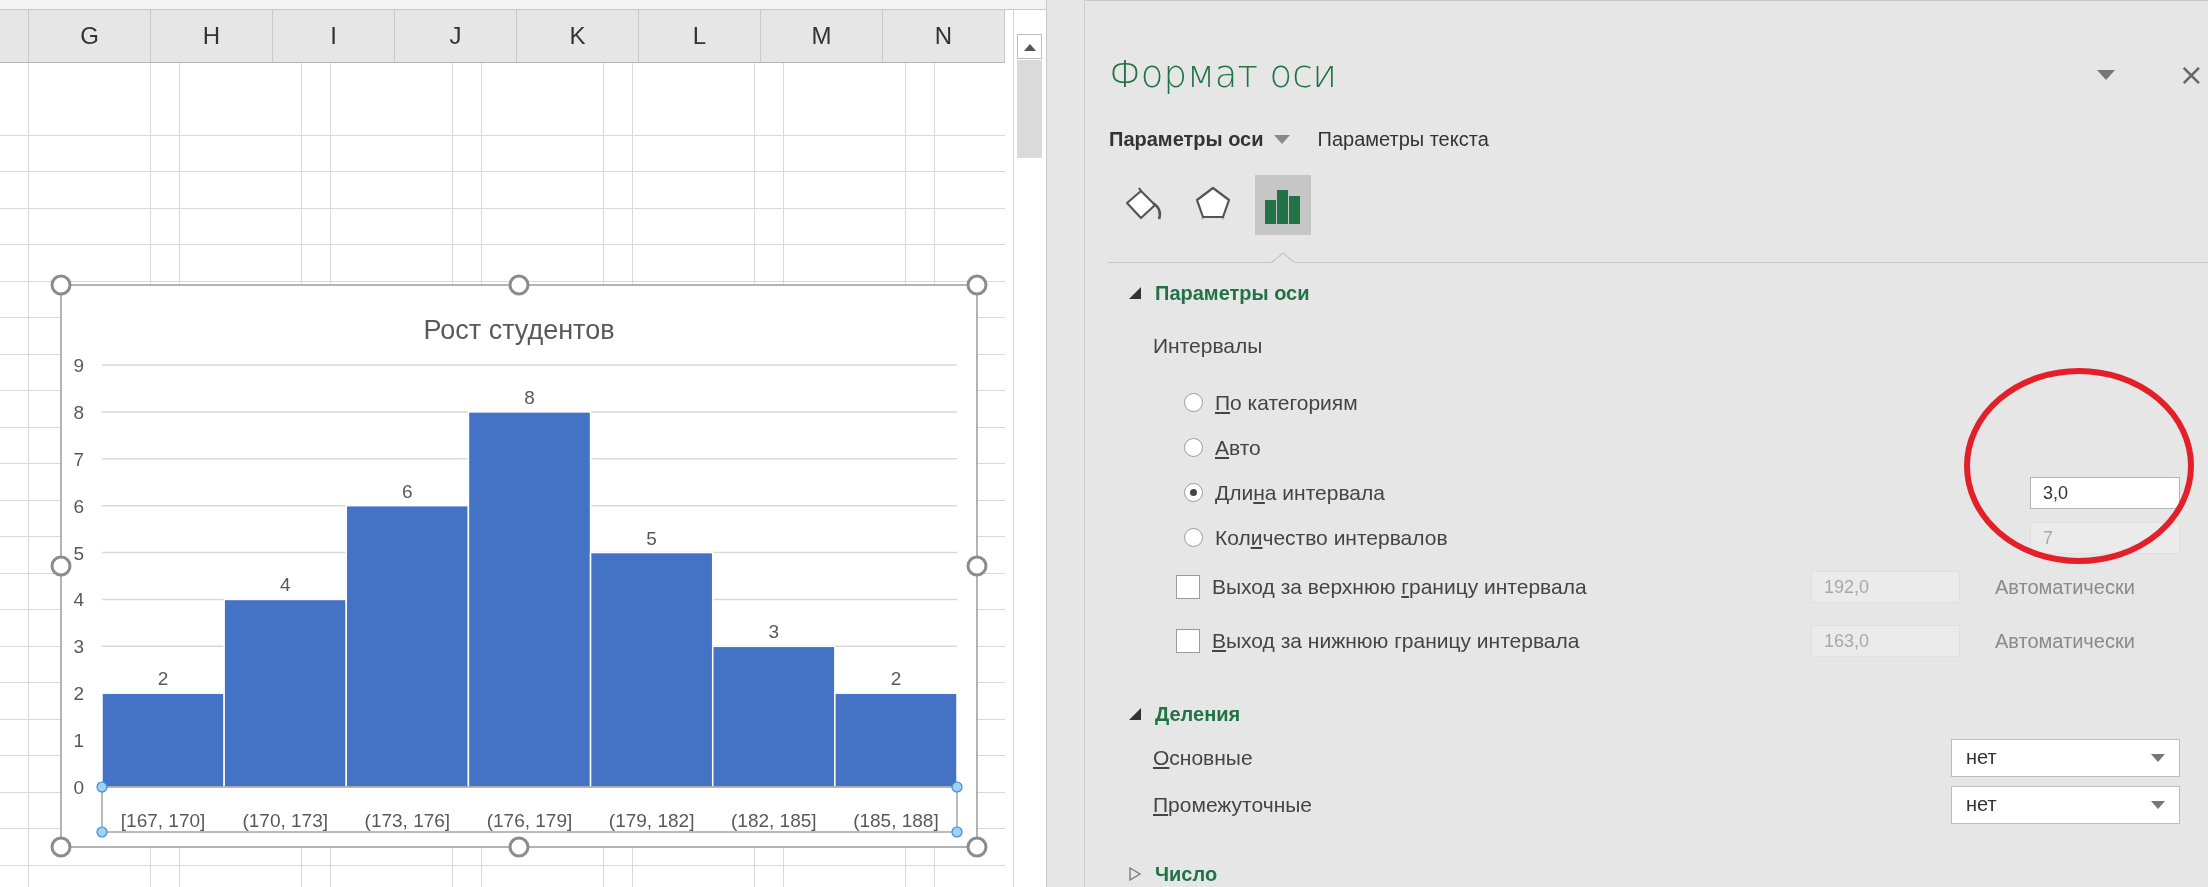 The width and height of the screenshot is (2208, 887). Describe the element at coordinates (529, 820) in the screenshot. I see `category-label: (176, 179]` at that location.